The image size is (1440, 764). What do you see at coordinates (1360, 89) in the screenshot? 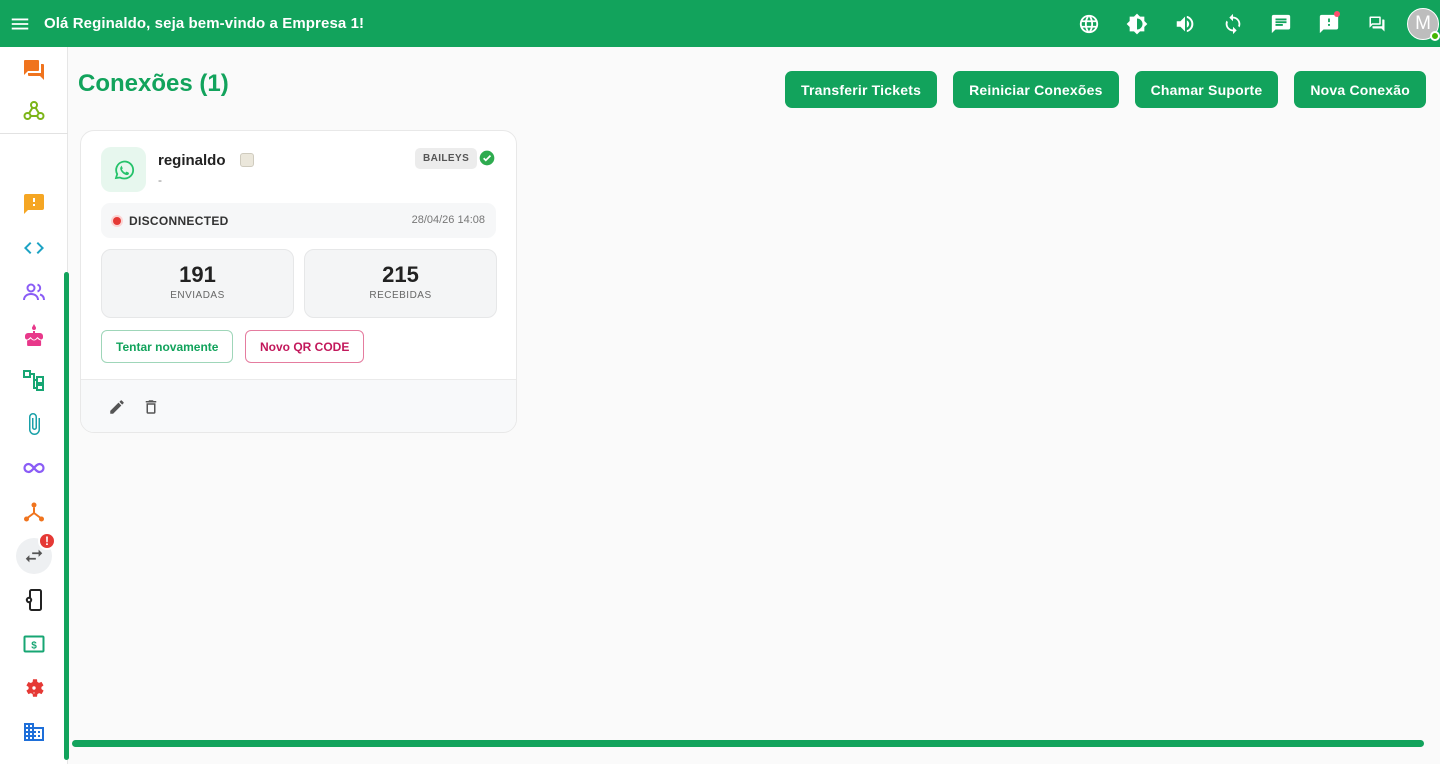
I see `new-connection-button: Nova Conexão` at bounding box center [1360, 89].